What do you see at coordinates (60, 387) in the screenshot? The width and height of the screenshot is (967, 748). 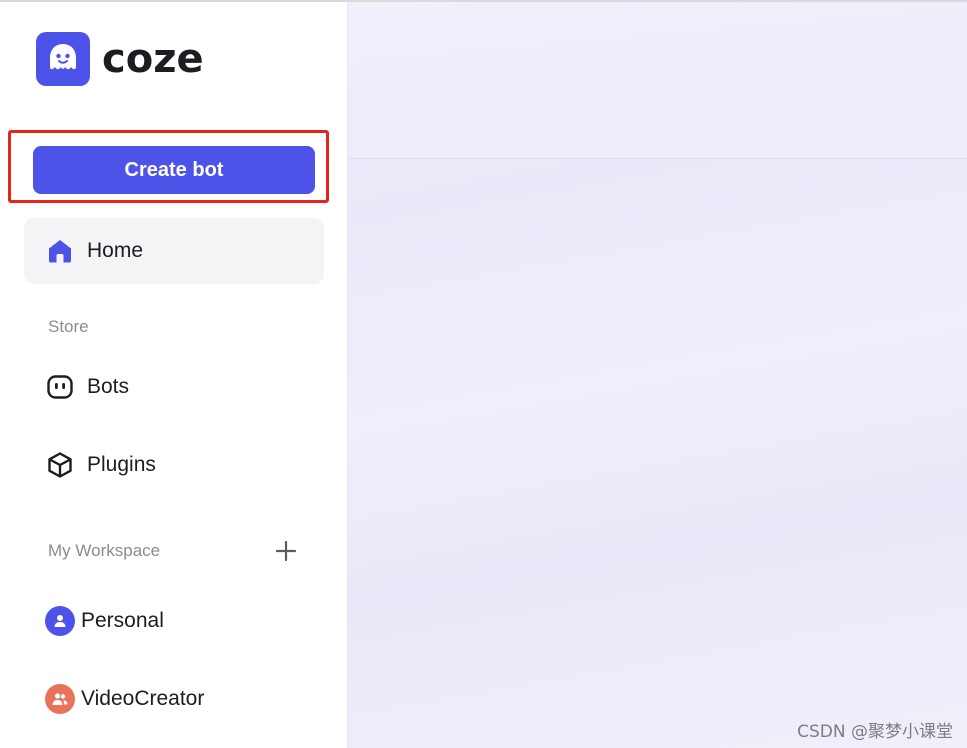 I see `bot-face-icon` at bounding box center [60, 387].